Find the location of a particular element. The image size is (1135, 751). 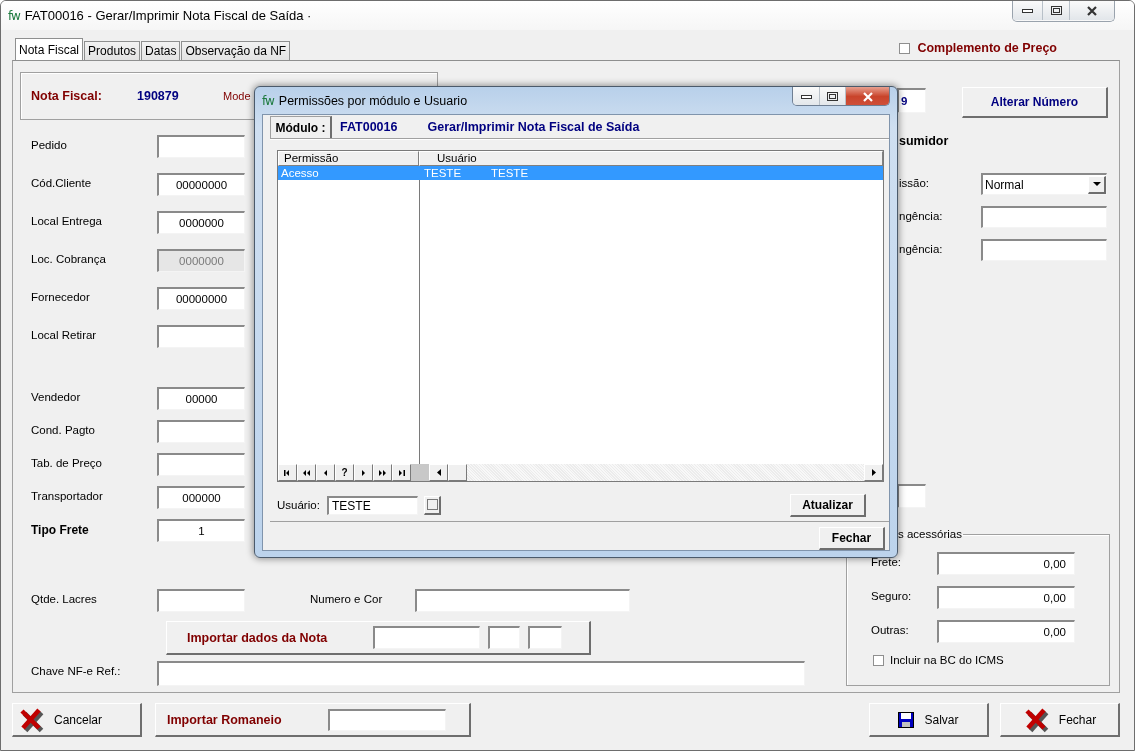

dropdown-button is located at coordinates (1097, 184).